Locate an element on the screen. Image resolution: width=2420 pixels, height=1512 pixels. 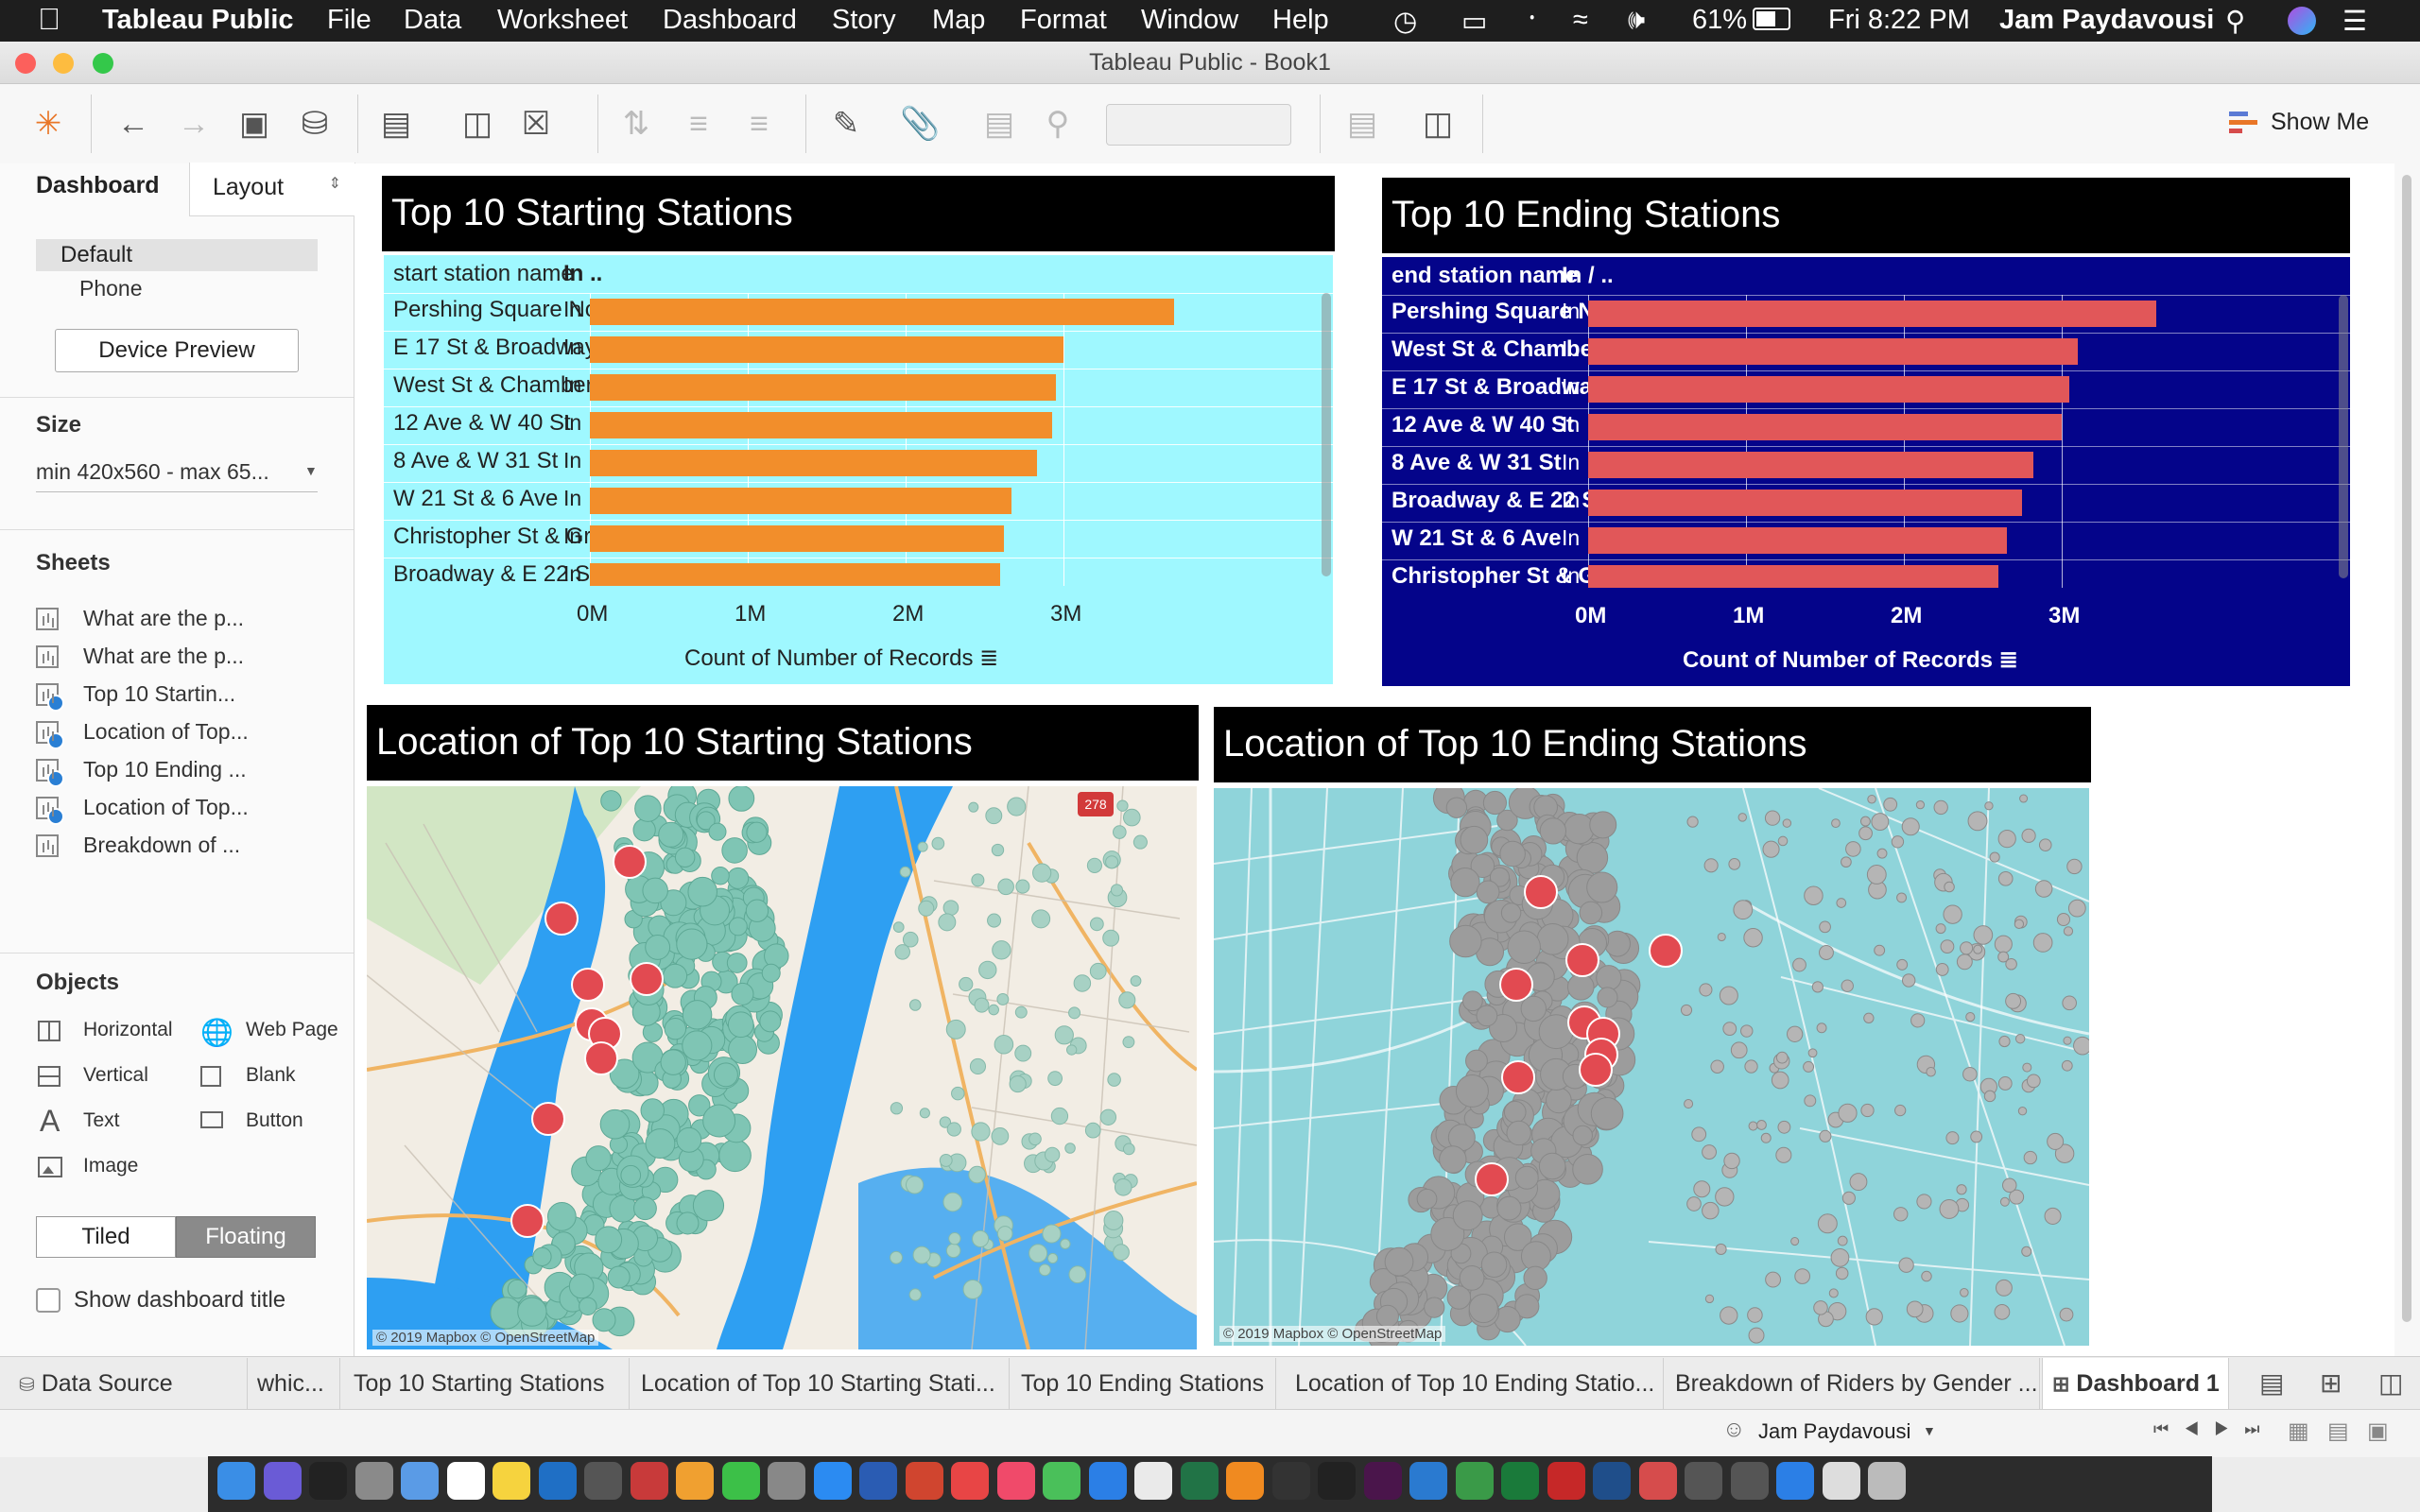
start-chart-row-label: 12 Ave & W 40 St is located at coordinates (482, 423).